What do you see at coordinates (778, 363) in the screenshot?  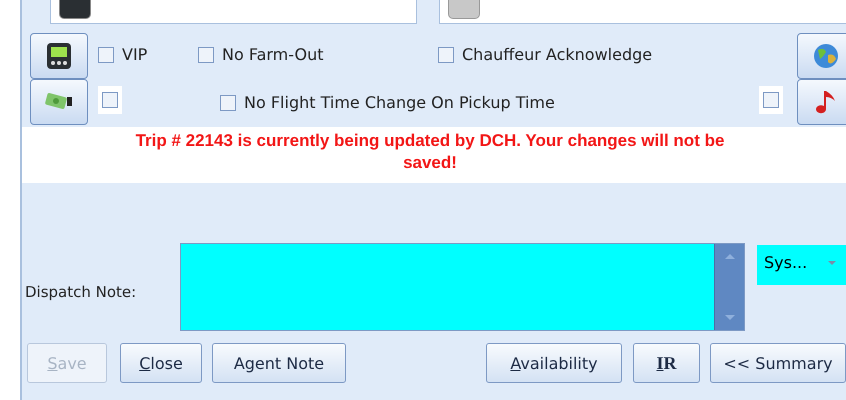 I see `form-button: << Summary` at bounding box center [778, 363].